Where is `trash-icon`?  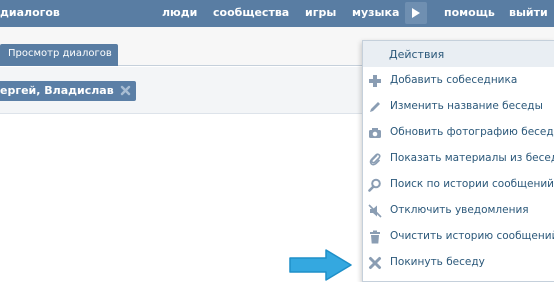
trash-icon is located at coordinates (375, 237).